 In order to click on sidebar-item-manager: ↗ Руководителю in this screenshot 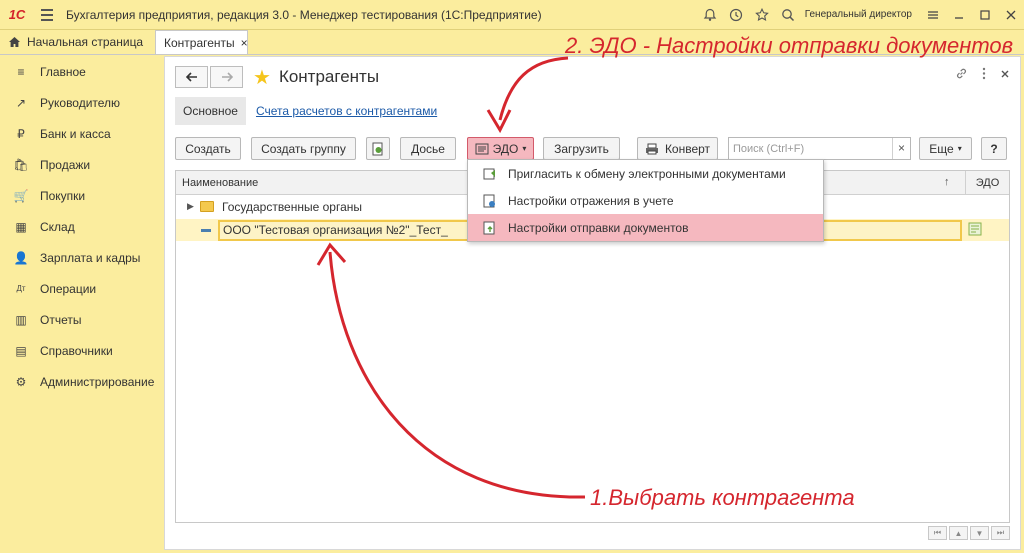, I will do `click(81, 102)`.